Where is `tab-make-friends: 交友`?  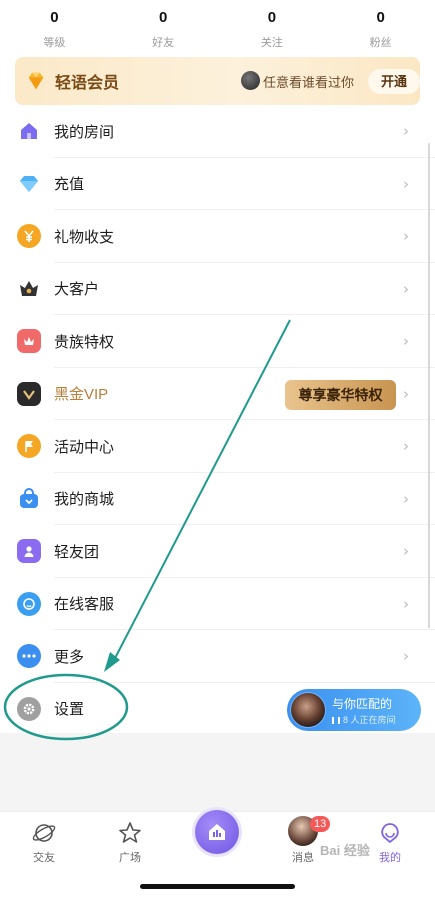
tab-make-friends: 交友 is located at coordinates (44, 838).